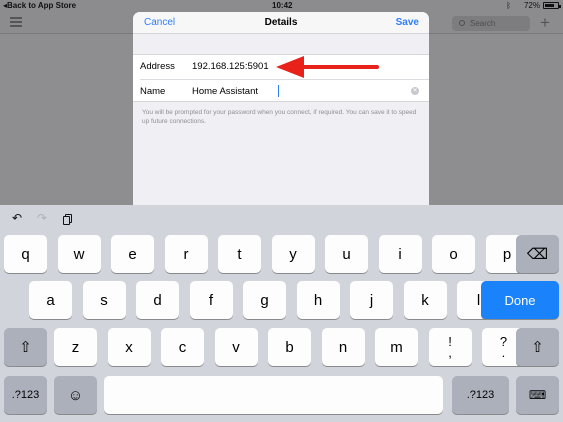  What do you see at coordinates (157, 300) in the screenshot?
I see `key-d: d` at bounding box center [157, 300].